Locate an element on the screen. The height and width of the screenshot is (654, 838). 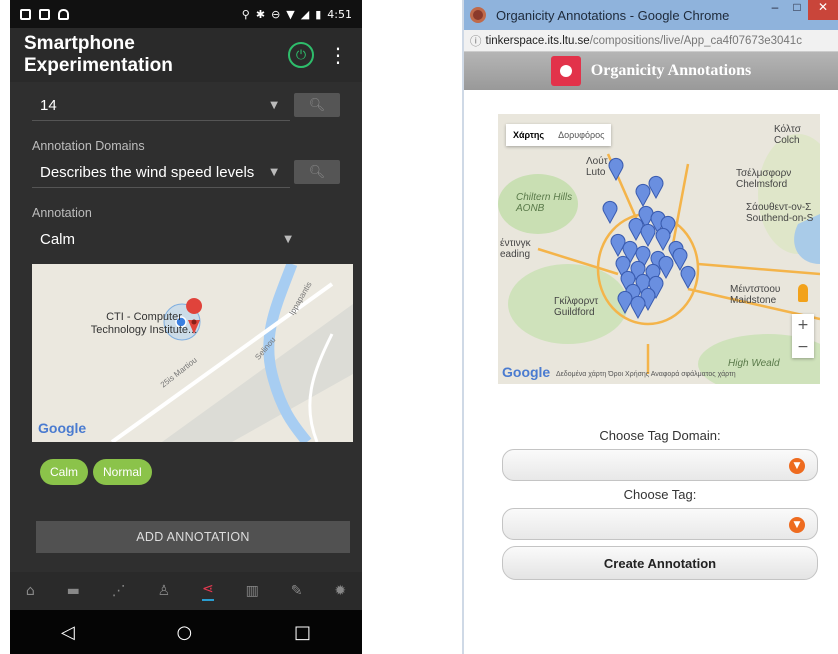
chip-calm: Calm is located at coordinates (64, 472).